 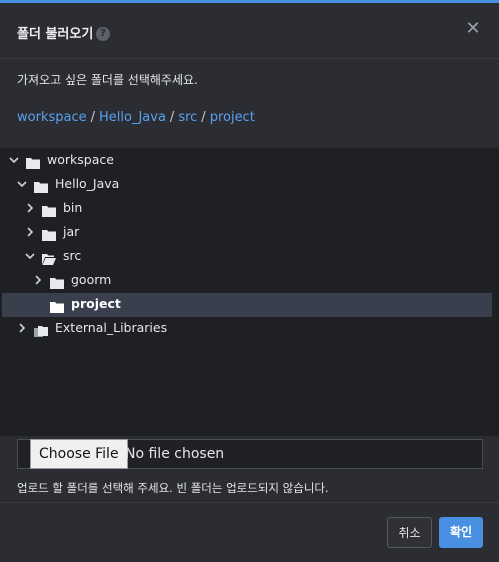 What do you see at coordinates (247, 209) in the screenshot?
I see `tree-node-bin: bin` at bounding box center [247, 209].